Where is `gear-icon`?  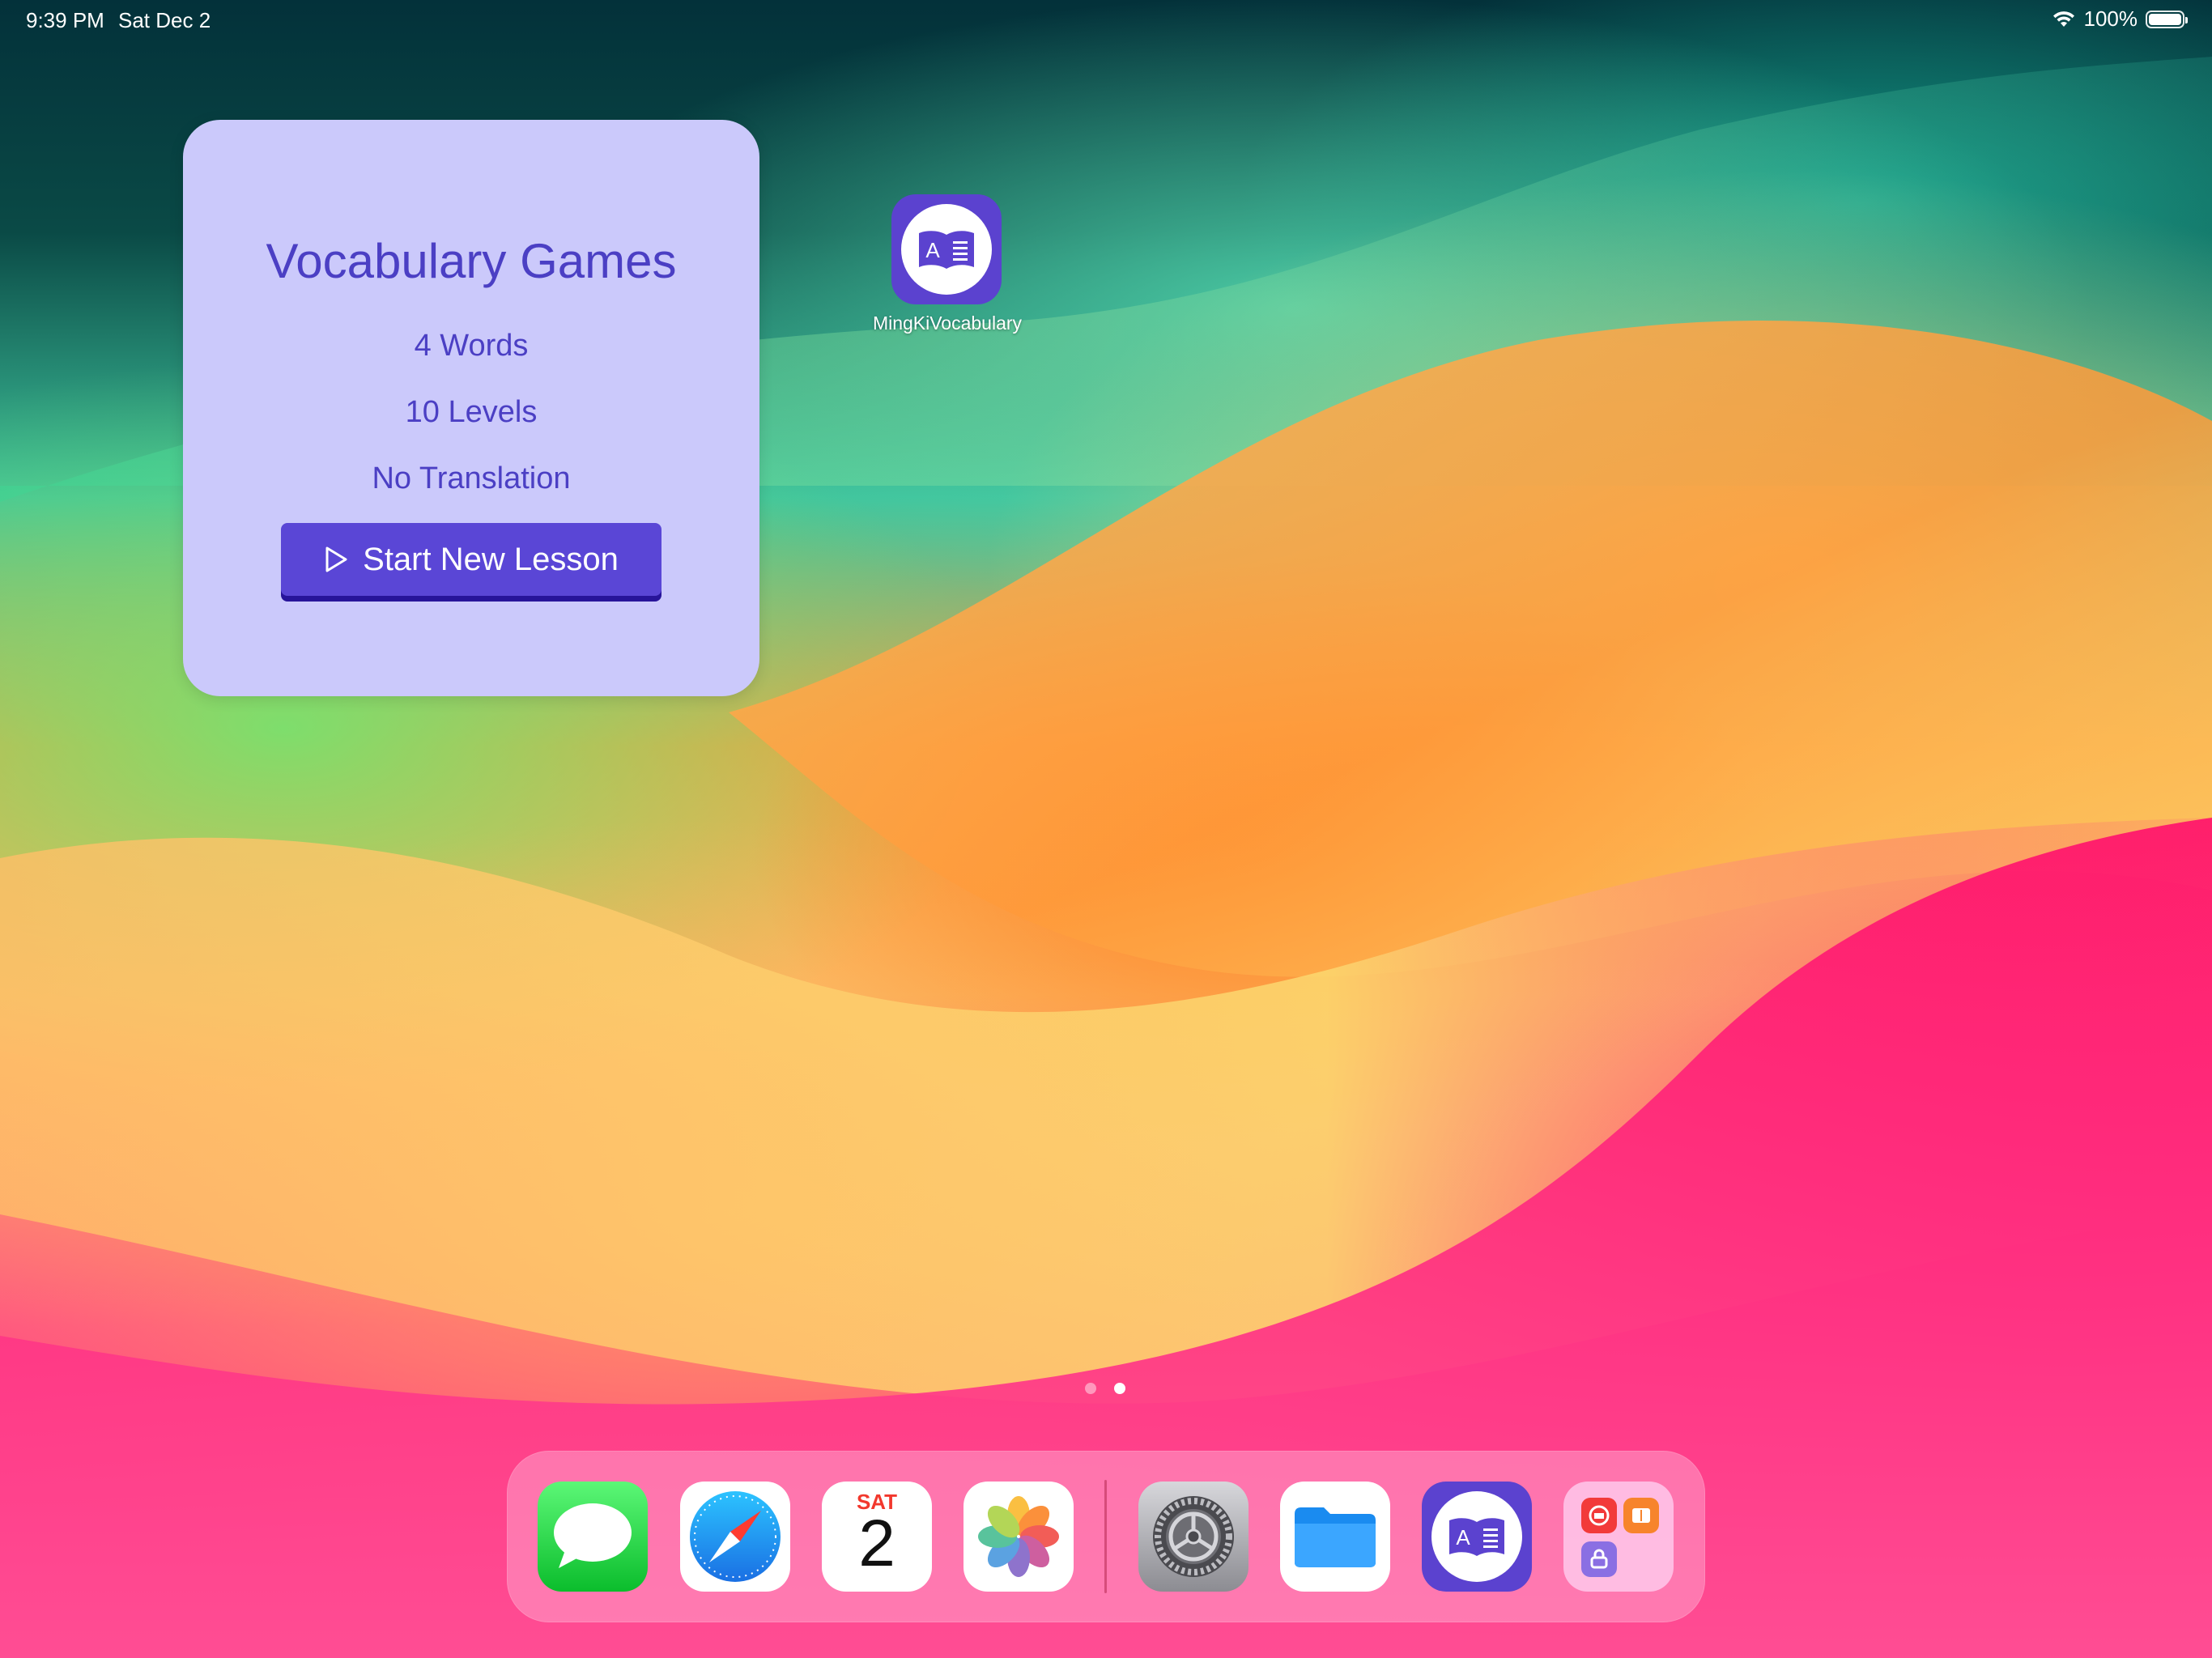 gear-icon is located at coordinates (1194, 1536).